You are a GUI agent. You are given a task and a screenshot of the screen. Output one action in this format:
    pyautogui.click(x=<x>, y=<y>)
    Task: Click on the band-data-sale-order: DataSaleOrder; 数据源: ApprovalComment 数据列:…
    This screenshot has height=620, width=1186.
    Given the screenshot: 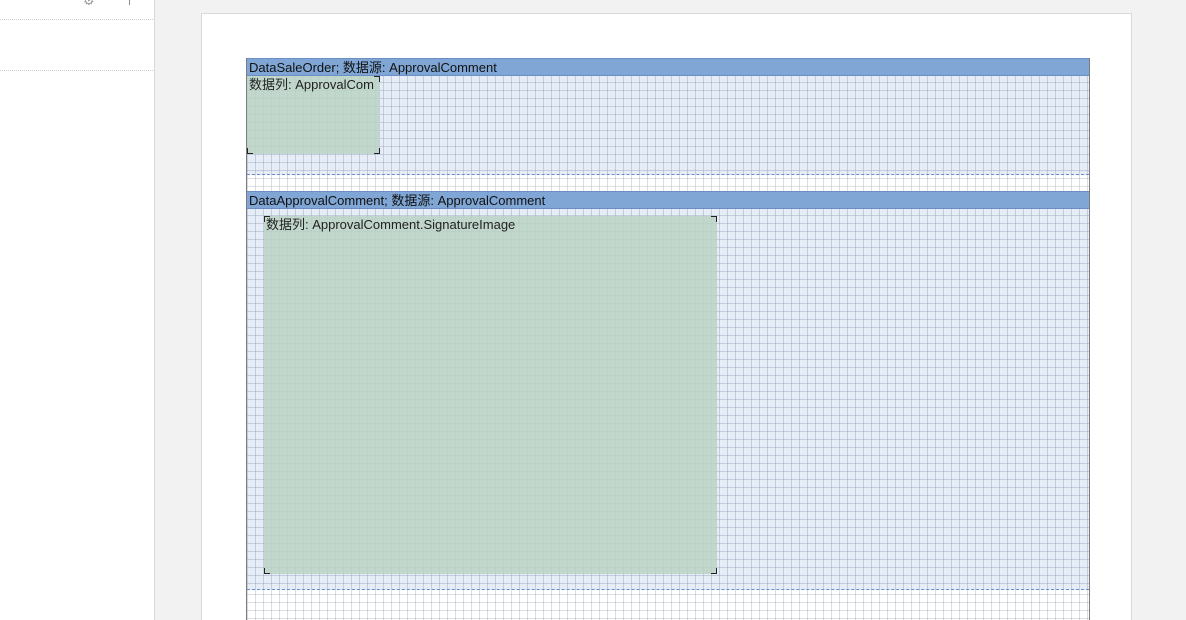 What is the action you would take?
    pyautogui.click(x=668, y=116)
    